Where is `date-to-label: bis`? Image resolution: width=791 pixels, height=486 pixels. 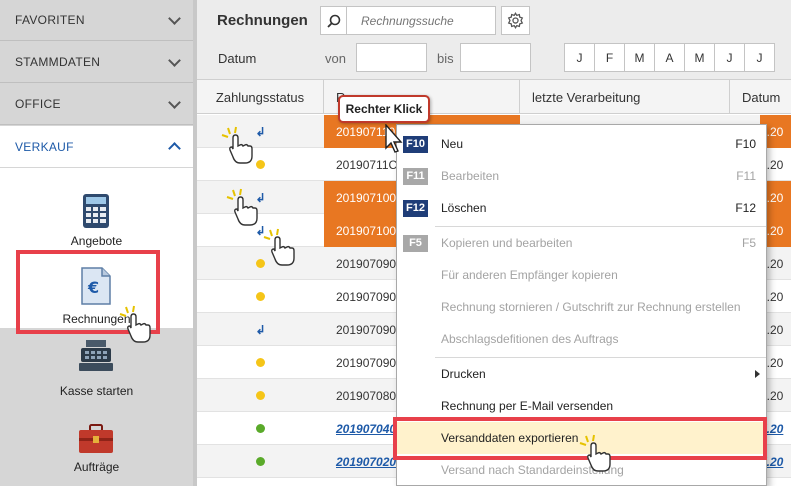
date-to-label: bis is located at coordinates (445, 58).